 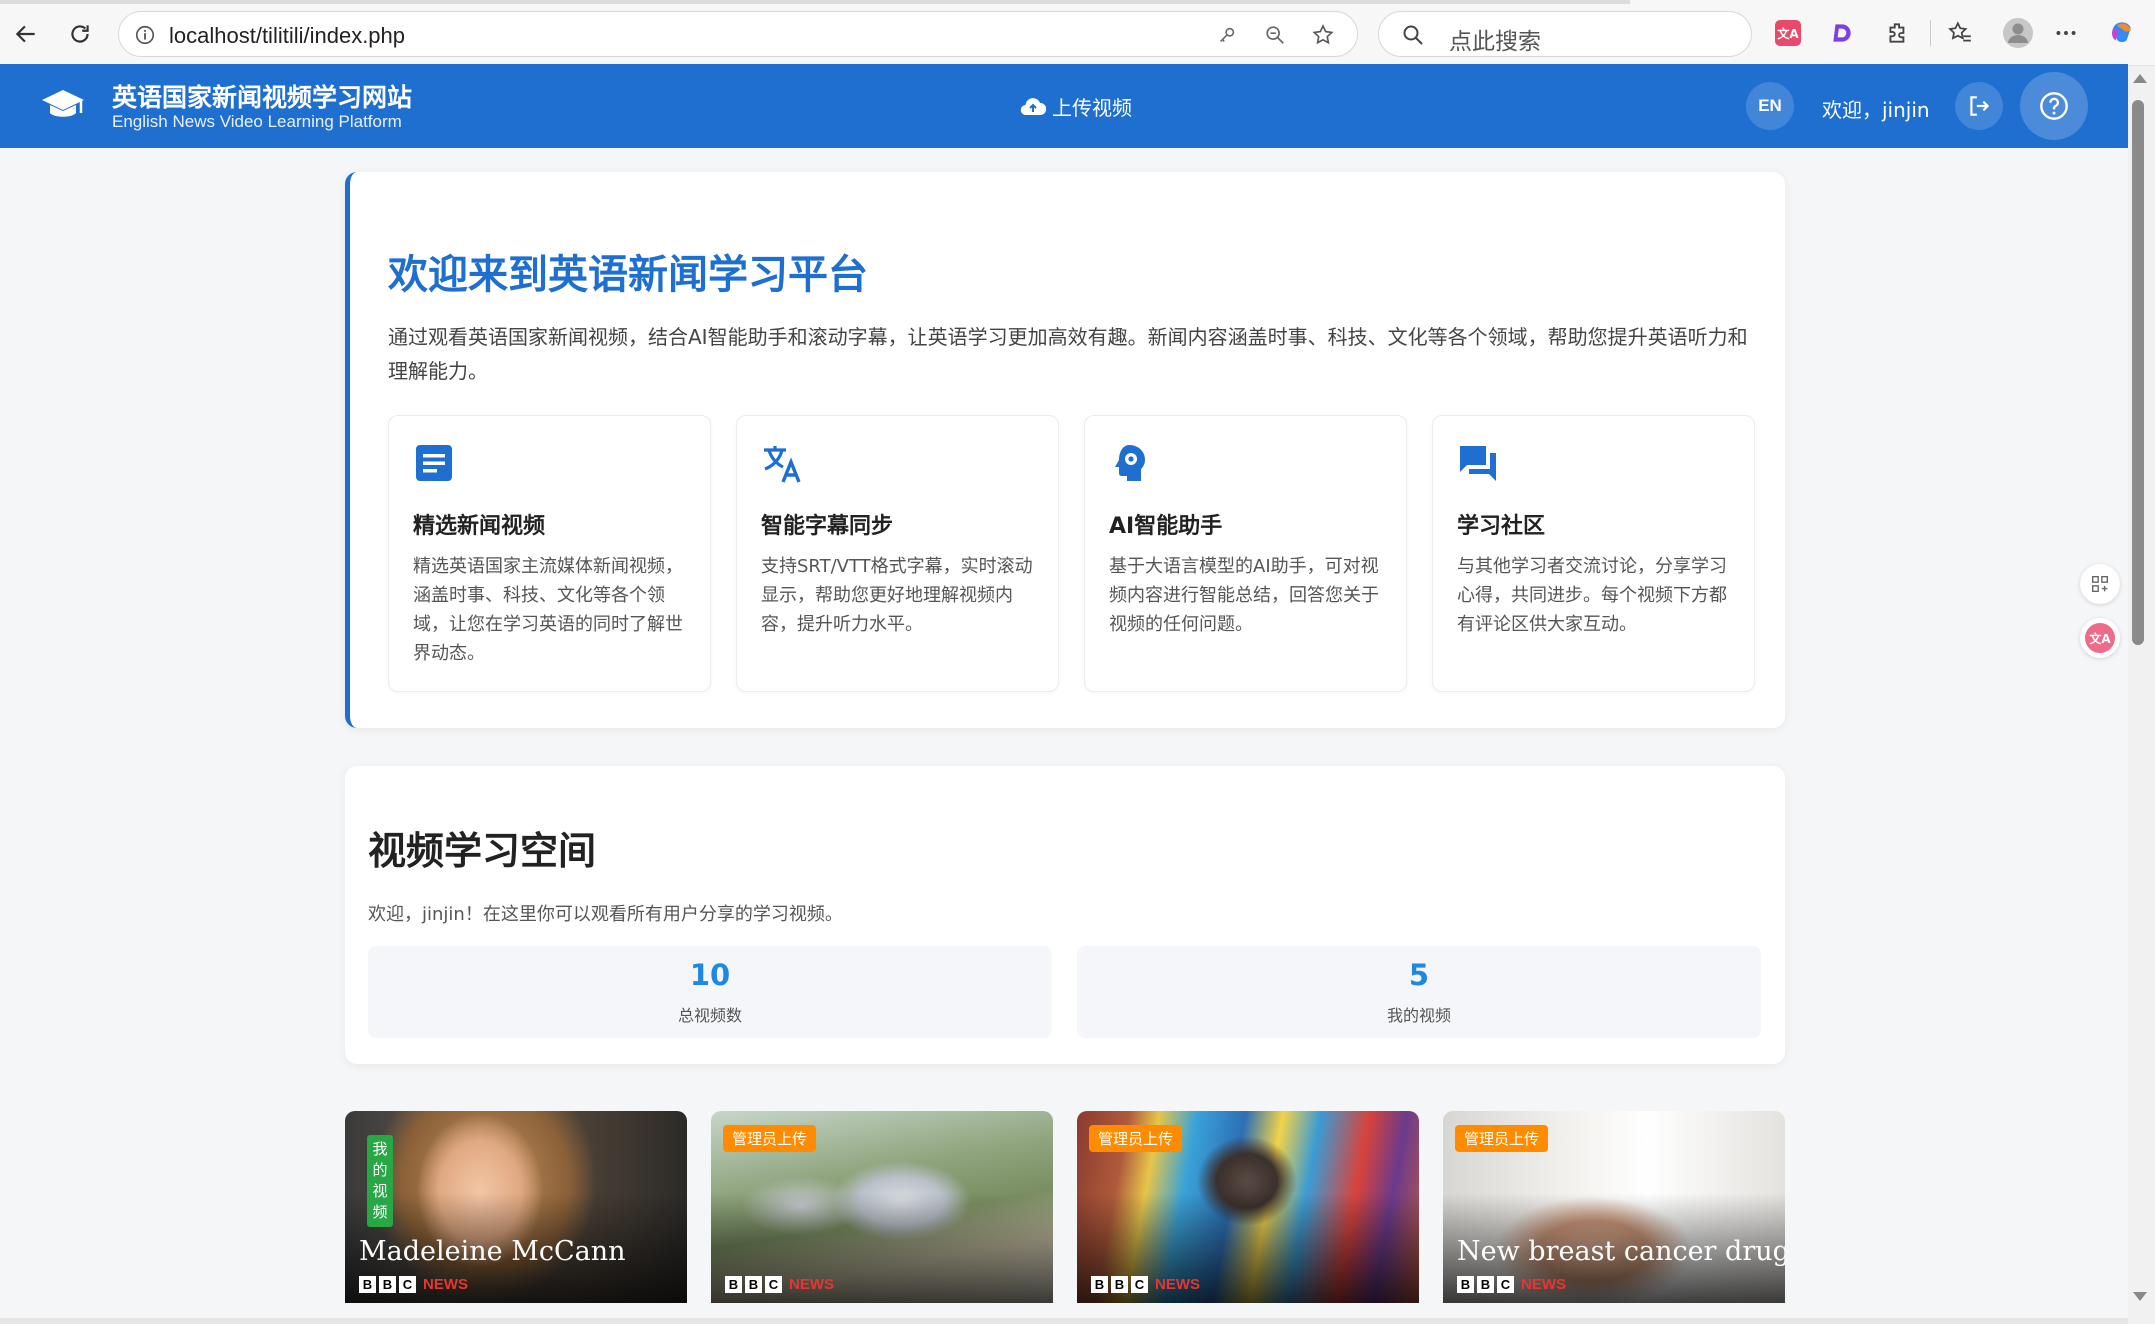 What do you see at coordinates (827, 526) in the screenshot?
I see `feature-title: 智能字幕同步` at bounding box center [827, 526].